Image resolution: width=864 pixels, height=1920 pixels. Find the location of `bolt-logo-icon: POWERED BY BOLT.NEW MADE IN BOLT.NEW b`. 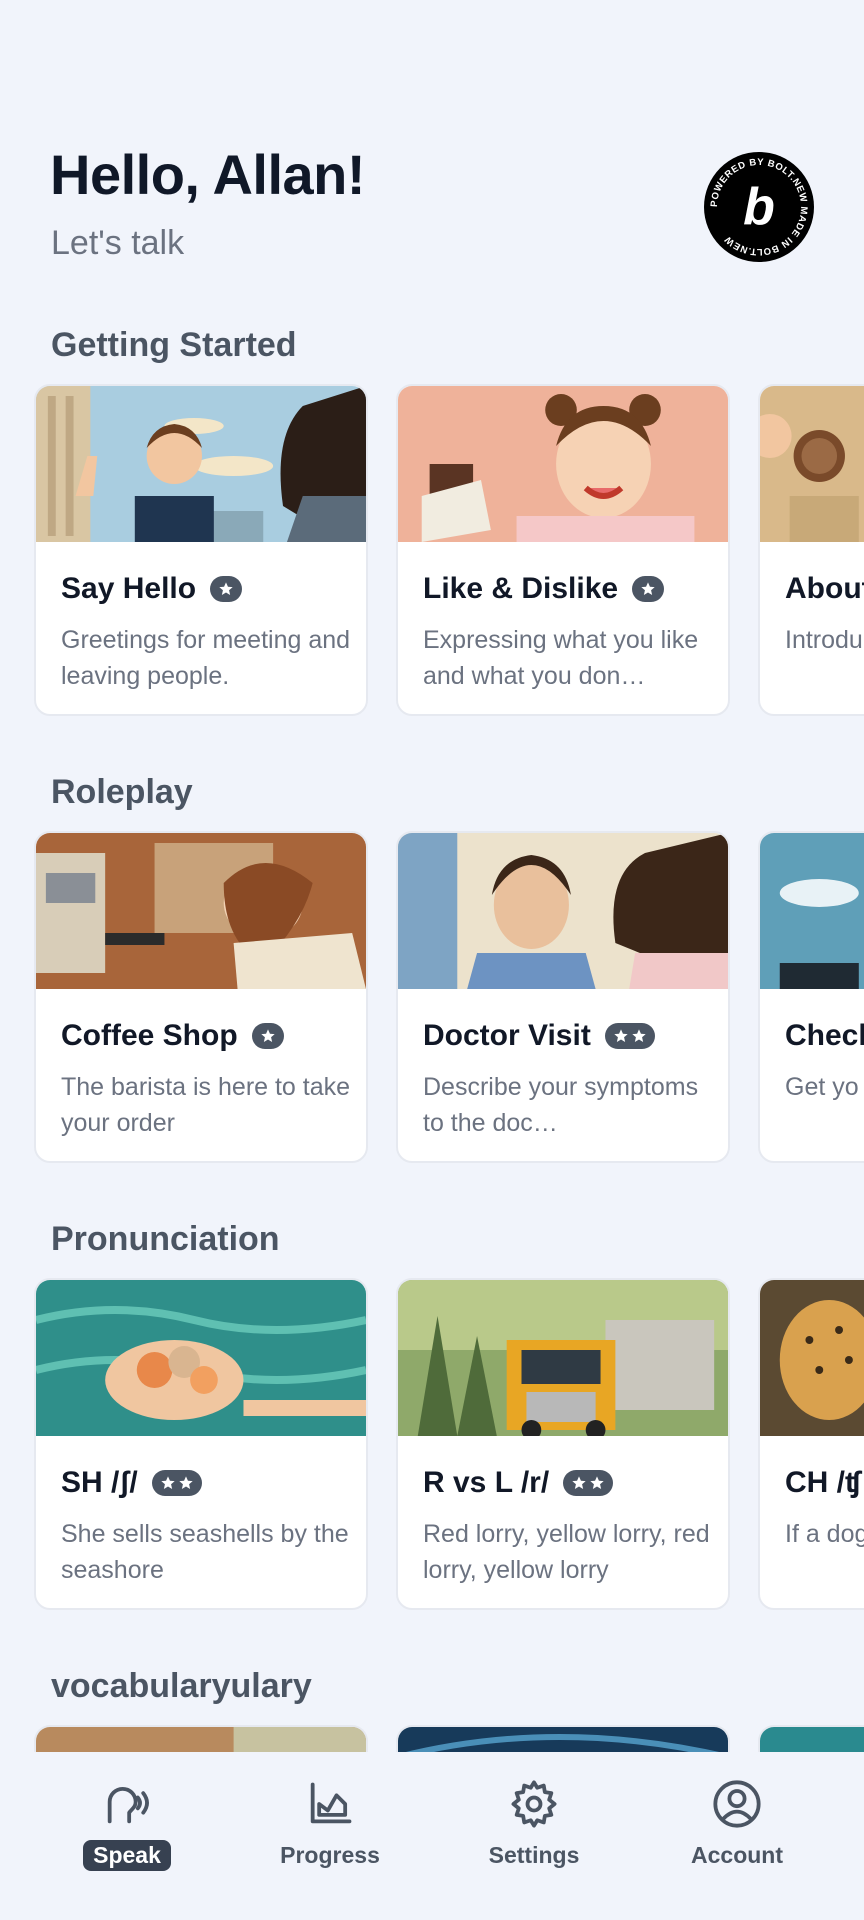

bolt-logo-icon: POWERED BY BOLT.NEW MADE IN BOLT.NEW b is located at coordinates (759, 207).